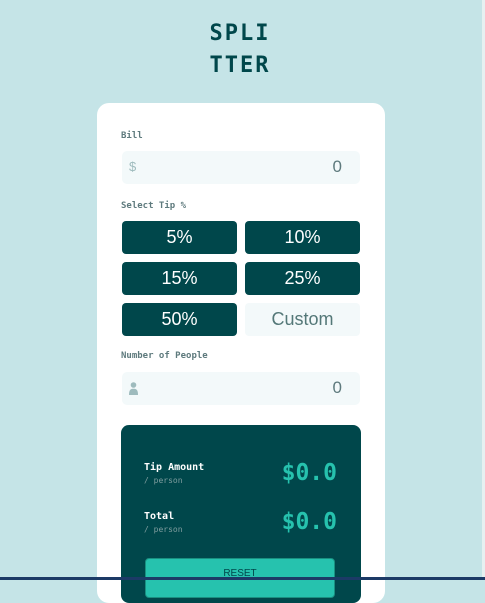 The height and width of the screenshot is (603, 485). I want to click on total-per-person: / person, so click(163, 529).